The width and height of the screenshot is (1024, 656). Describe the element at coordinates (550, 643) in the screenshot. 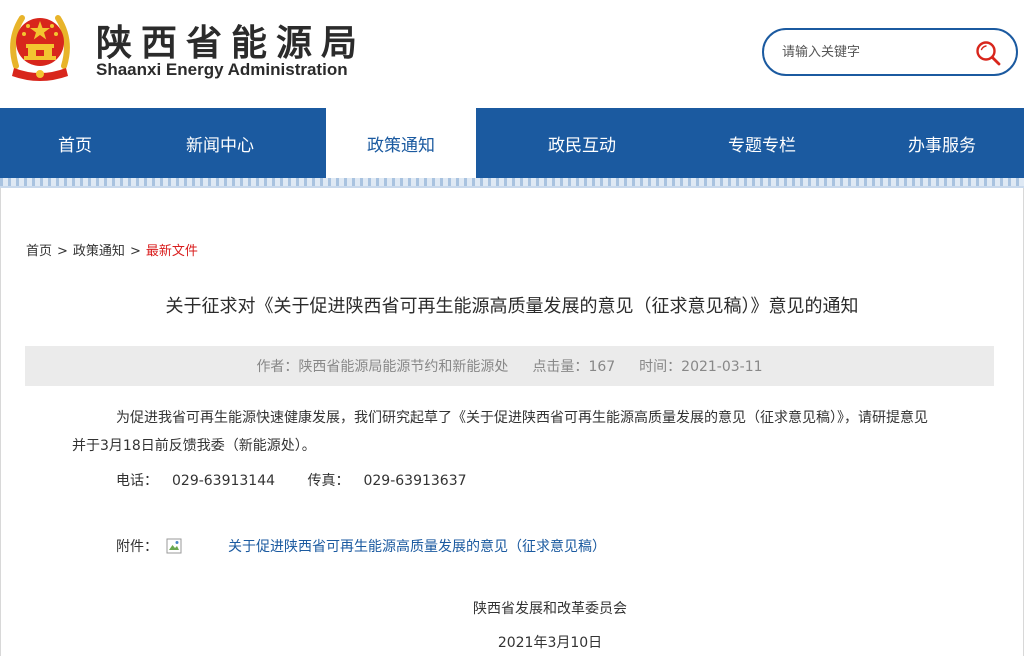

I see `signature-date: 2021年3月10日` at that location.